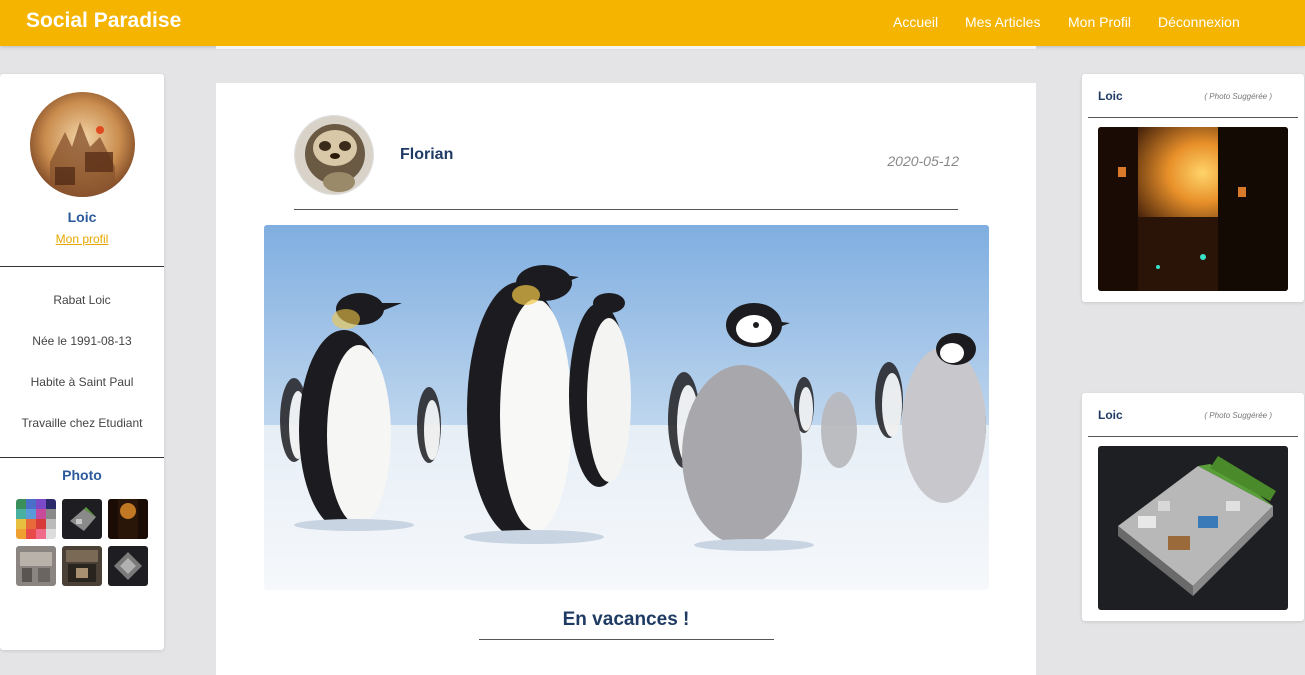 This screenshot has width=1305, height=675. What do you see at coordinates (82, 300) in the screenshot?
I see `info-name: Rabat Loic` at bounding box center [82, 300].